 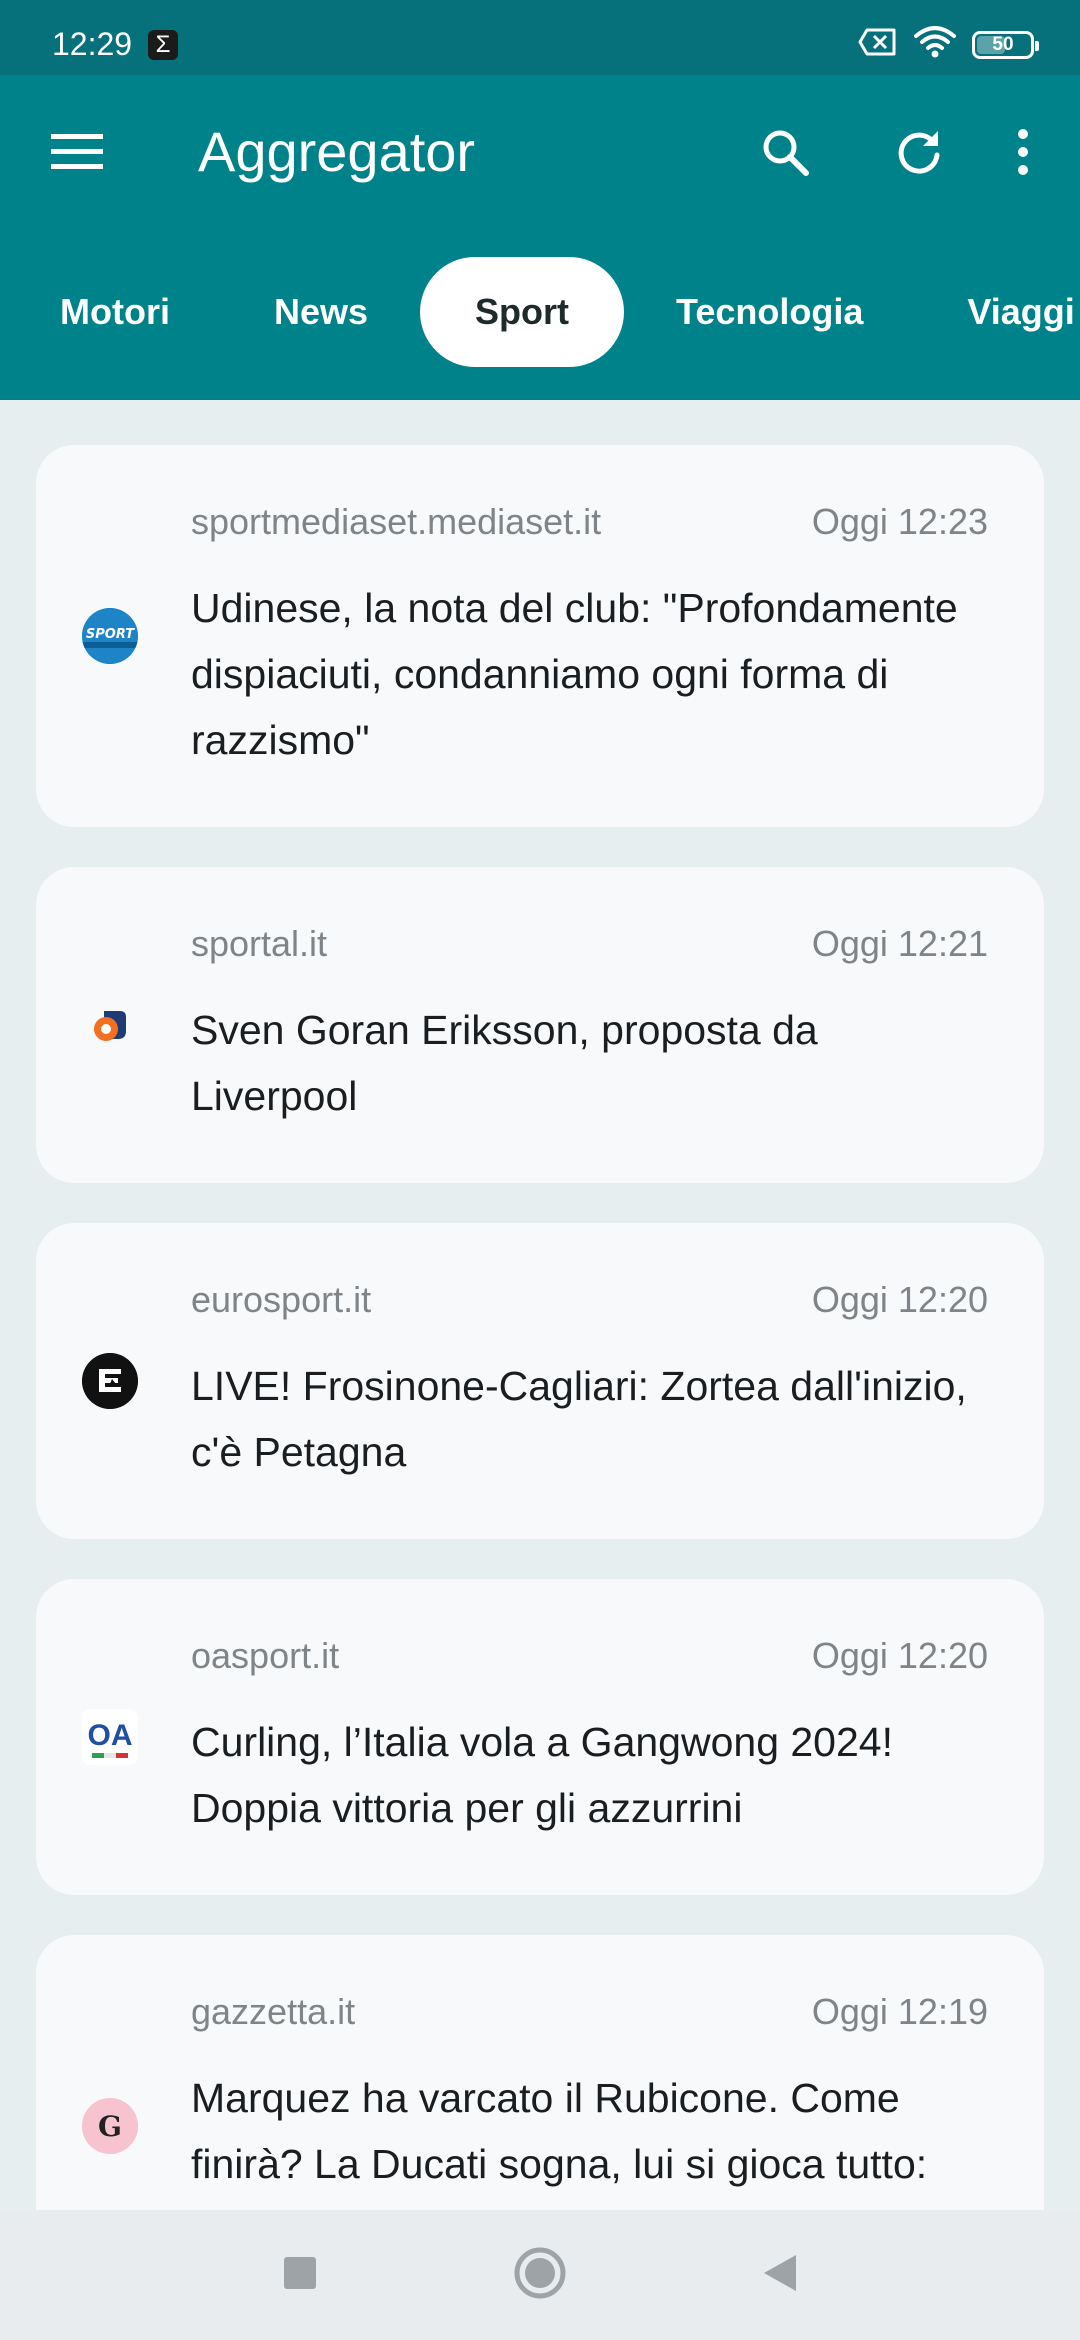 I want to click on status-time: 12:29, so click(x=92, y=44).